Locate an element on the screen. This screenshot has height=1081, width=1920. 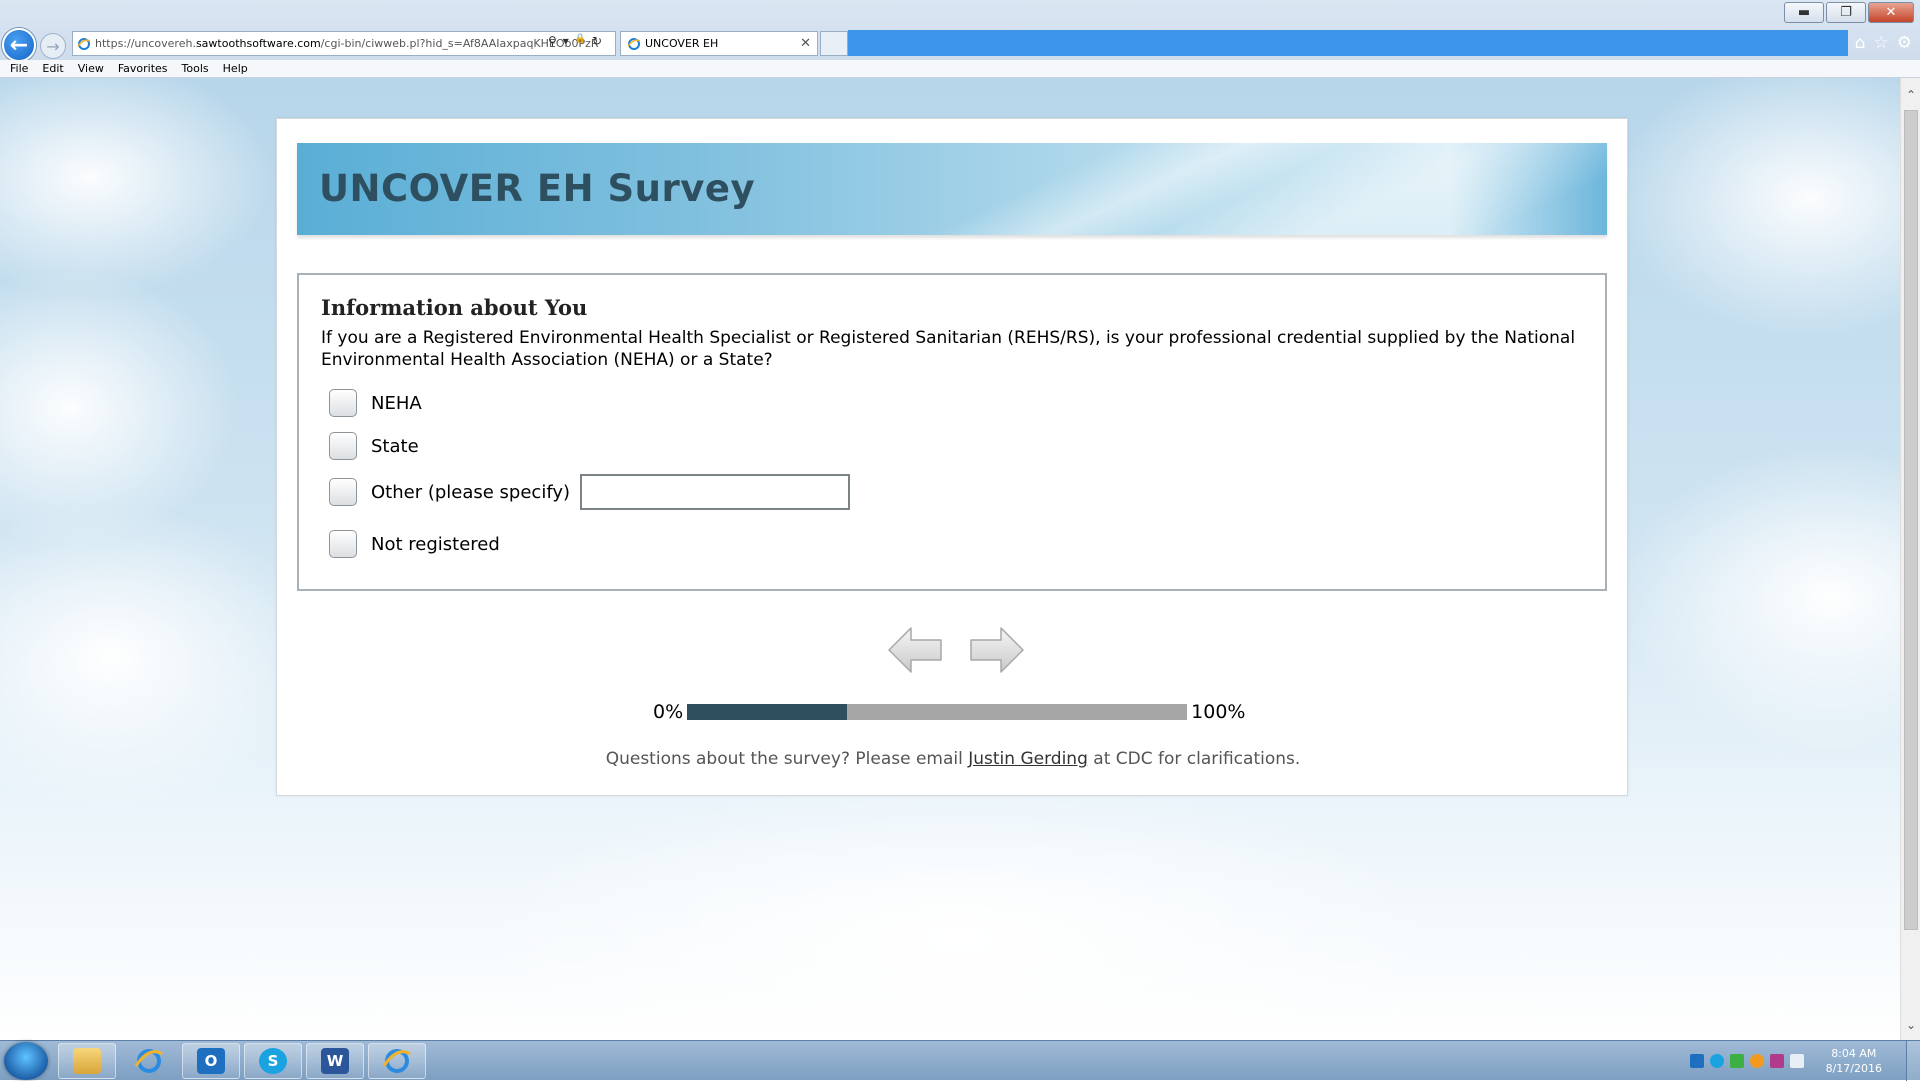
scroll-thumb is located at coordinates (1911, 520).